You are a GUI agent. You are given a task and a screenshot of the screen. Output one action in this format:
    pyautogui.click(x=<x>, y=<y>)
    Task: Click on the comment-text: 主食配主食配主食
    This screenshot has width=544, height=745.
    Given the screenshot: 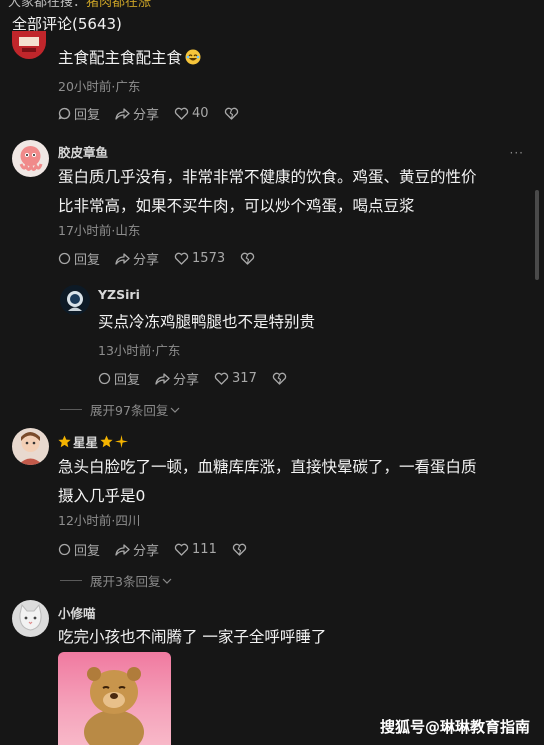 What is the action you would take?
    pyautogui.click(x=129, y=59)
    